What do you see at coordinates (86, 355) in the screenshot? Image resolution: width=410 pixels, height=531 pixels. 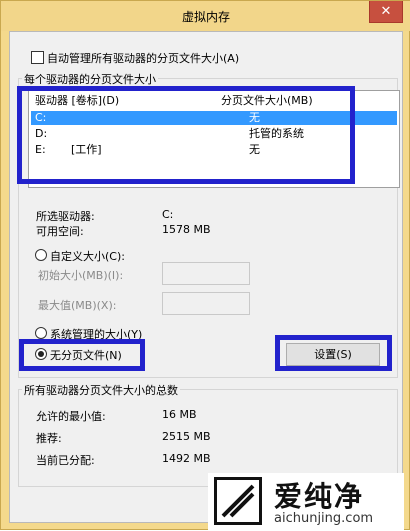 I see `no-paging-label: 无分页文件(N)` at bounding box center [86, 355].